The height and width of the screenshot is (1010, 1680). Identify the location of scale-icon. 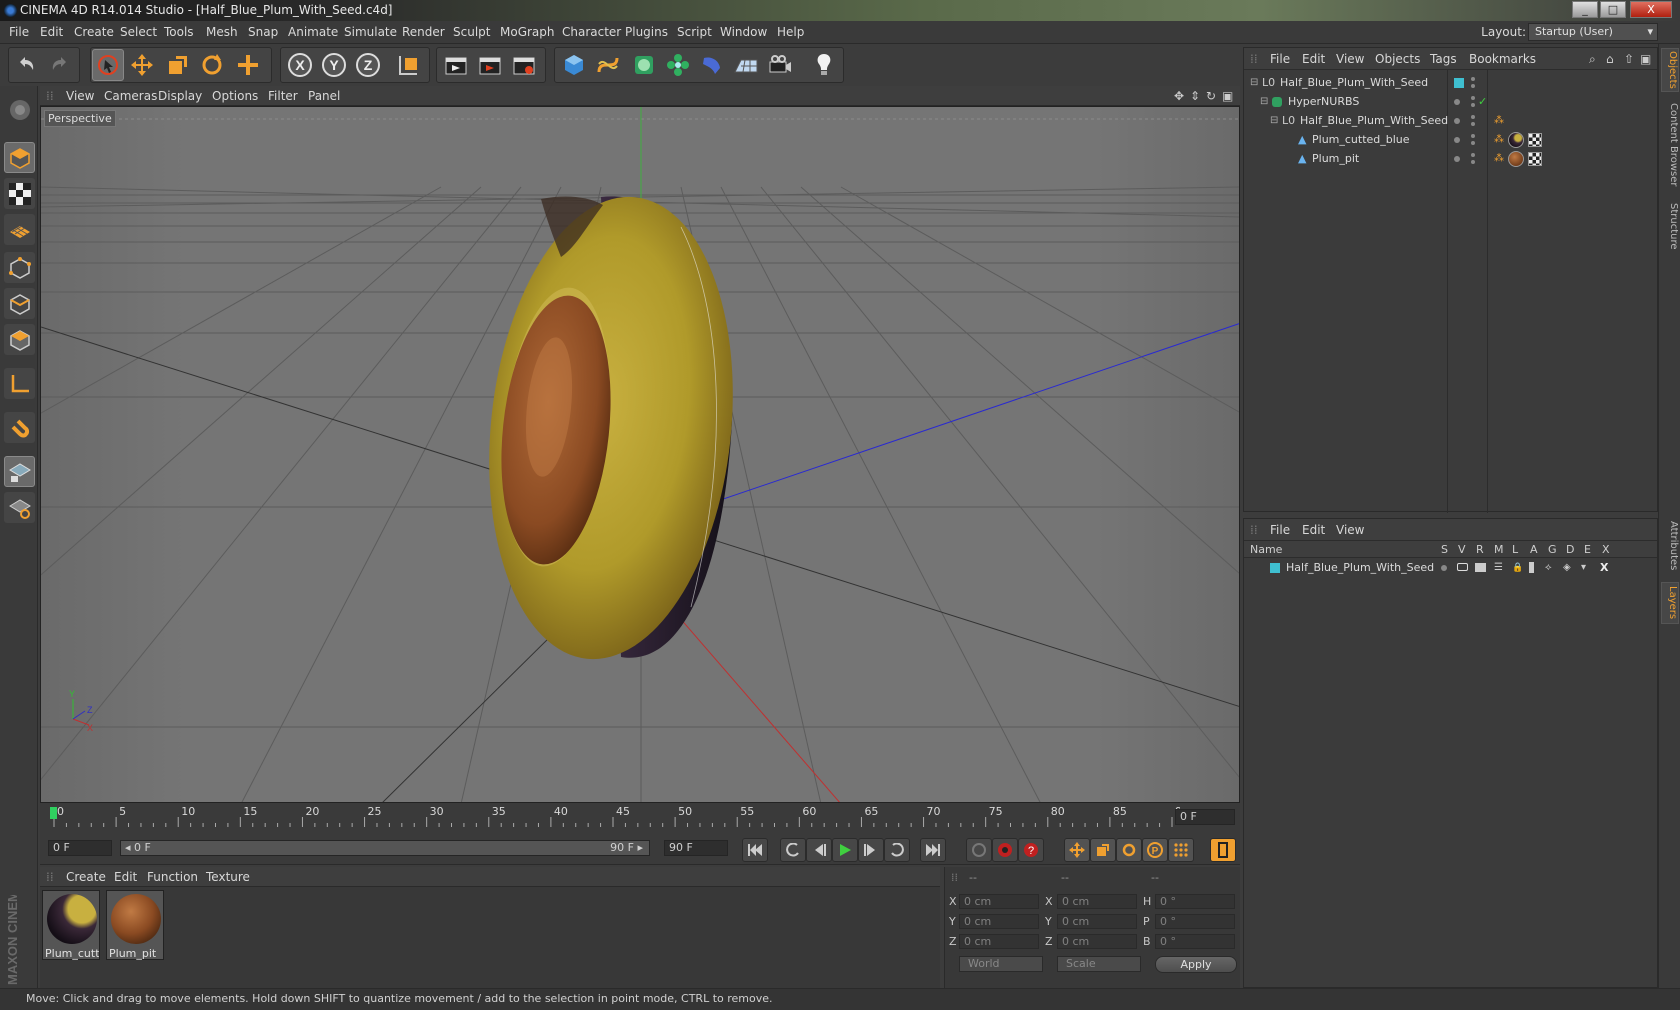
(178, 65).